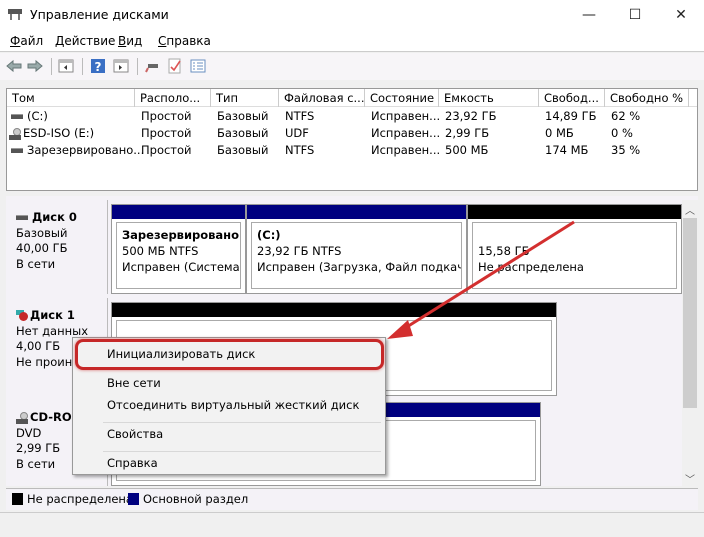 Image resolution: width=704 pixels, height=537 pixels. I want to click on vertical-scrollbar: ︿ ﹀, so click(690, 344).